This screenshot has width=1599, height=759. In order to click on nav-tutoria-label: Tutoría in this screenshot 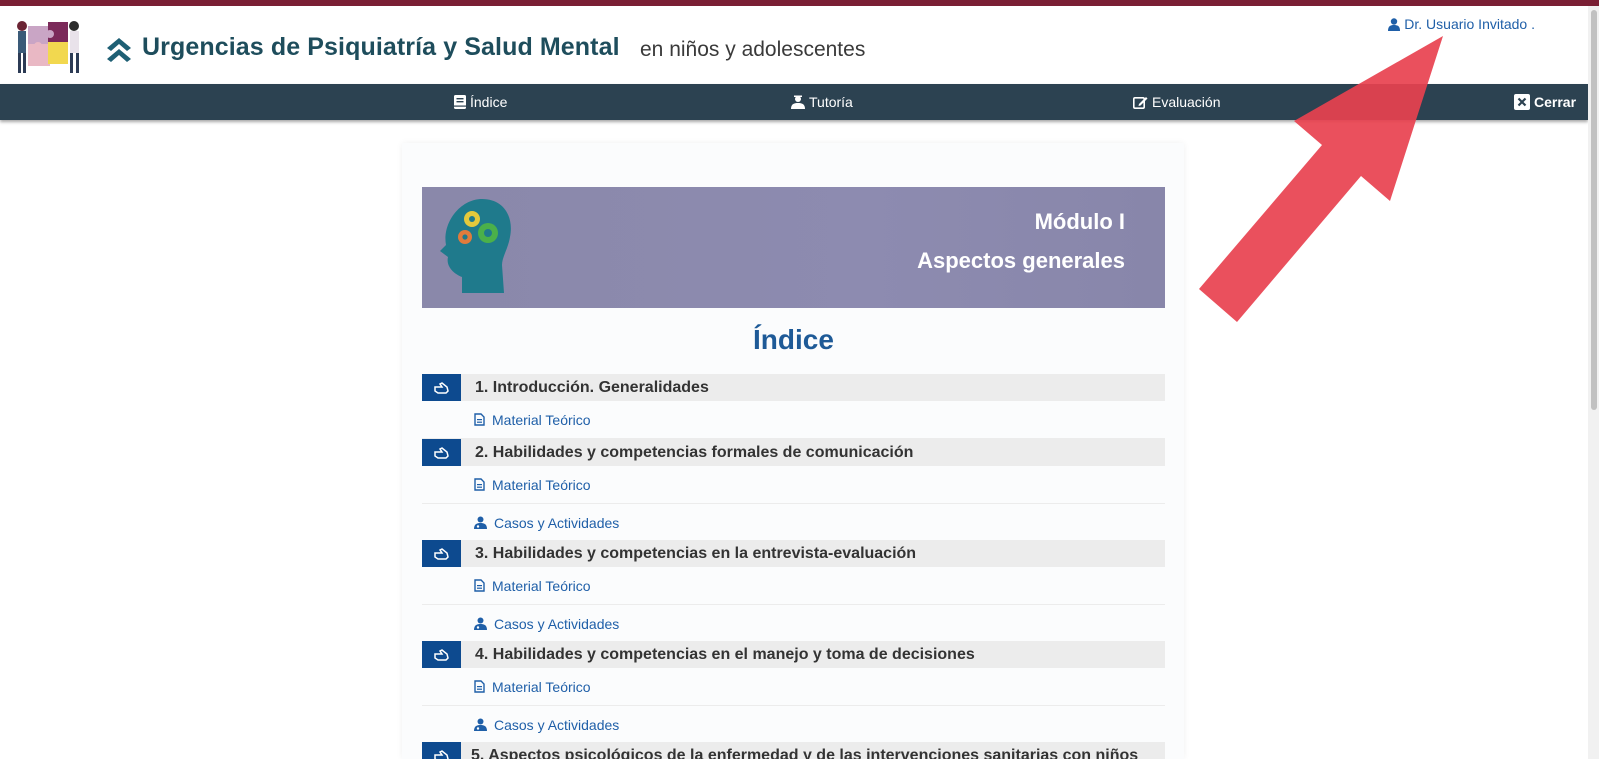, I will do `click(831, 102)`.